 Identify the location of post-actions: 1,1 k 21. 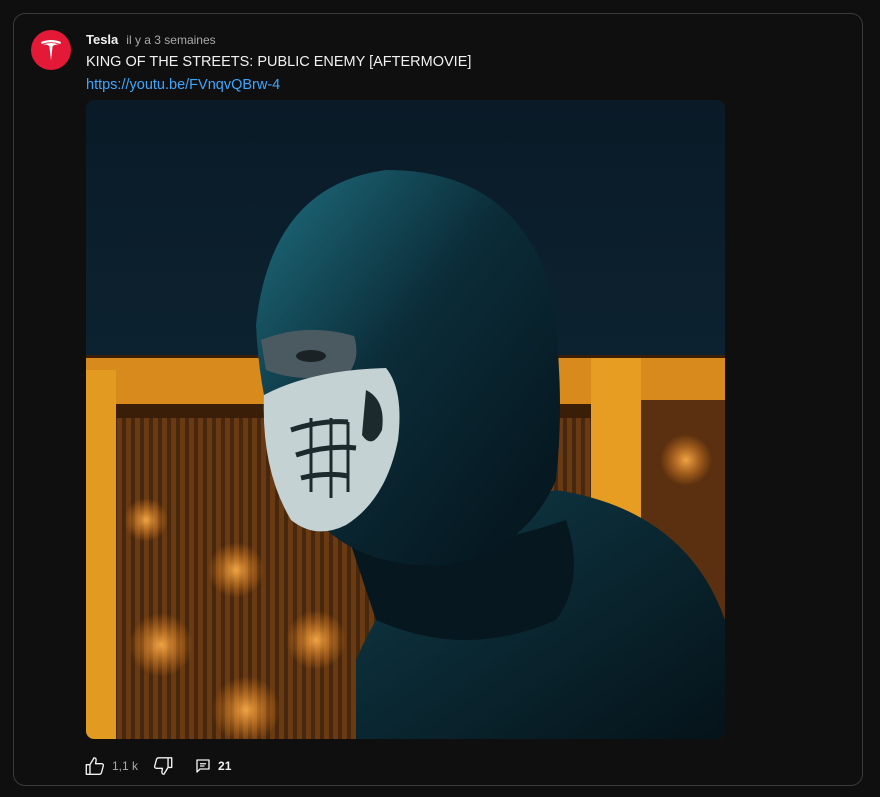
(157, 766).